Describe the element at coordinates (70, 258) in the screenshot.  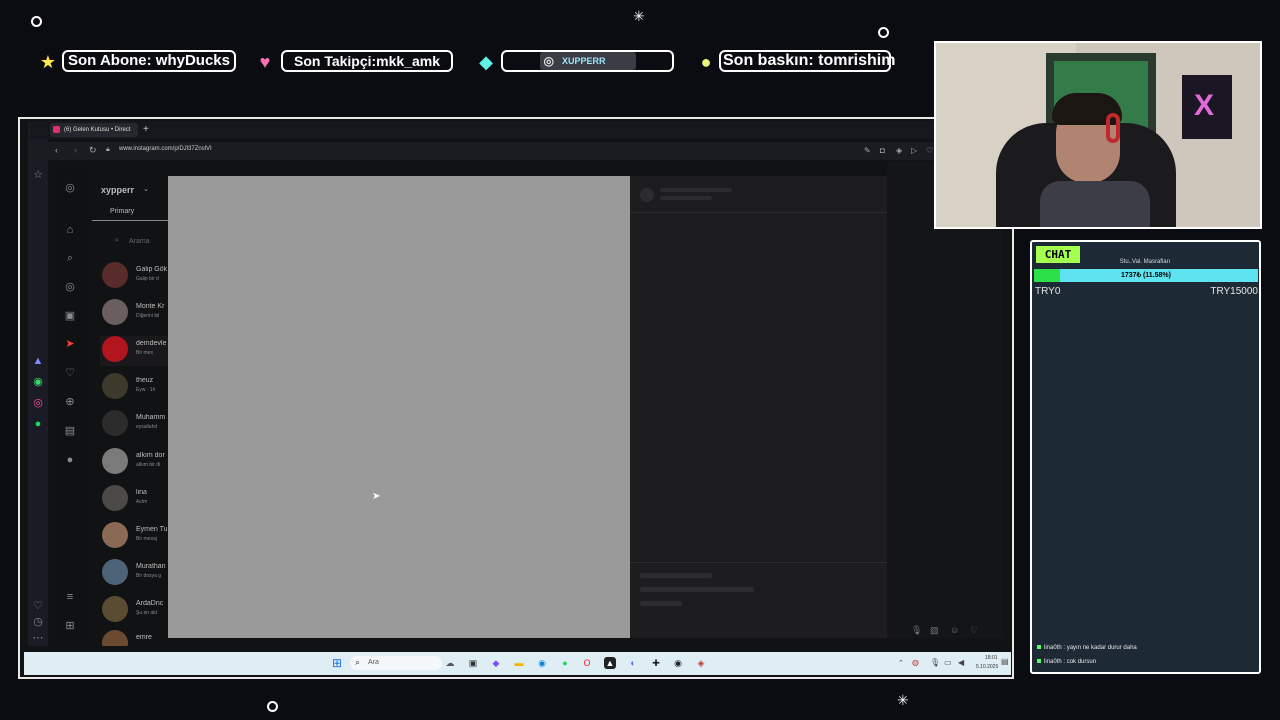
I see `search-nav-icon: ⌕` at that location.